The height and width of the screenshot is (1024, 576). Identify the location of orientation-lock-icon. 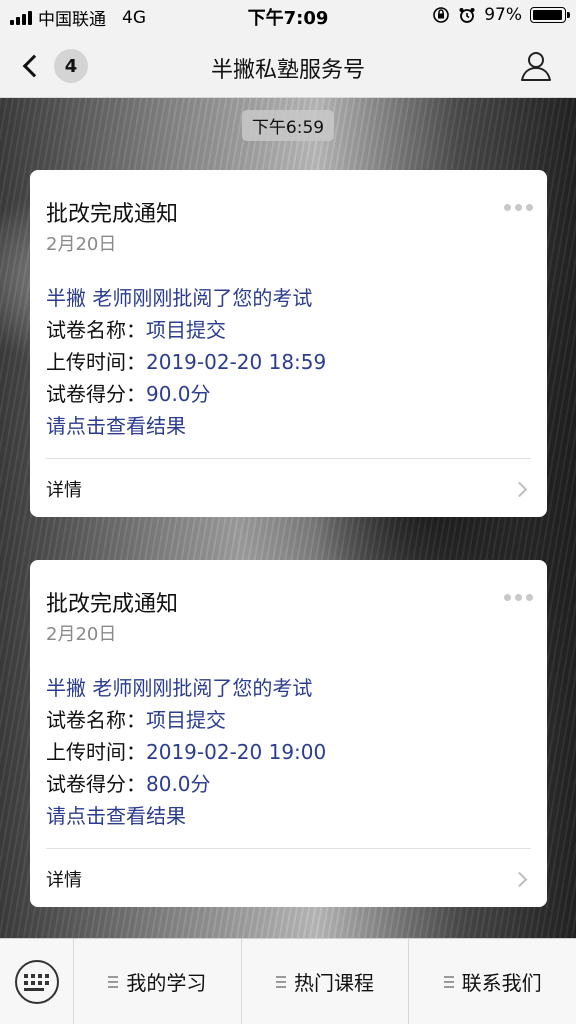
(441, 15).